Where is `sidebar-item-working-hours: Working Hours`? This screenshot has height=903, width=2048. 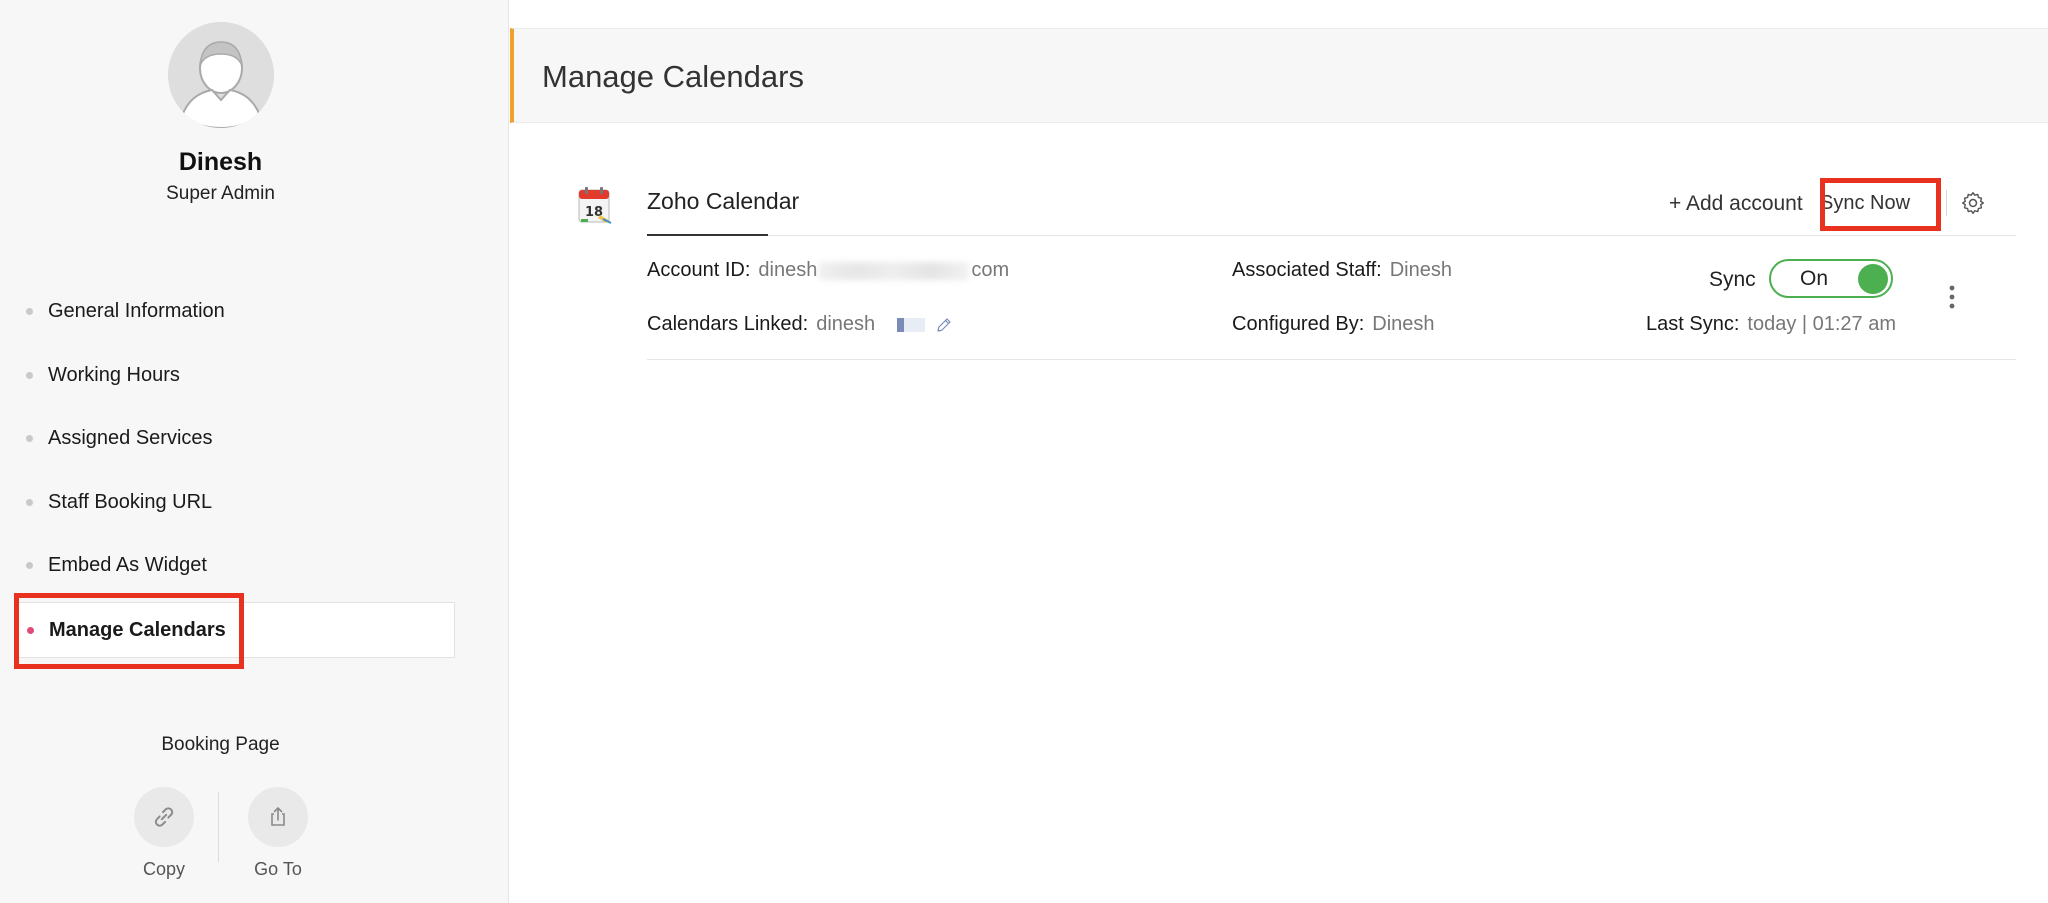 sidebar-item-working-hours: Working Hours is located at coordinates (234, 375).